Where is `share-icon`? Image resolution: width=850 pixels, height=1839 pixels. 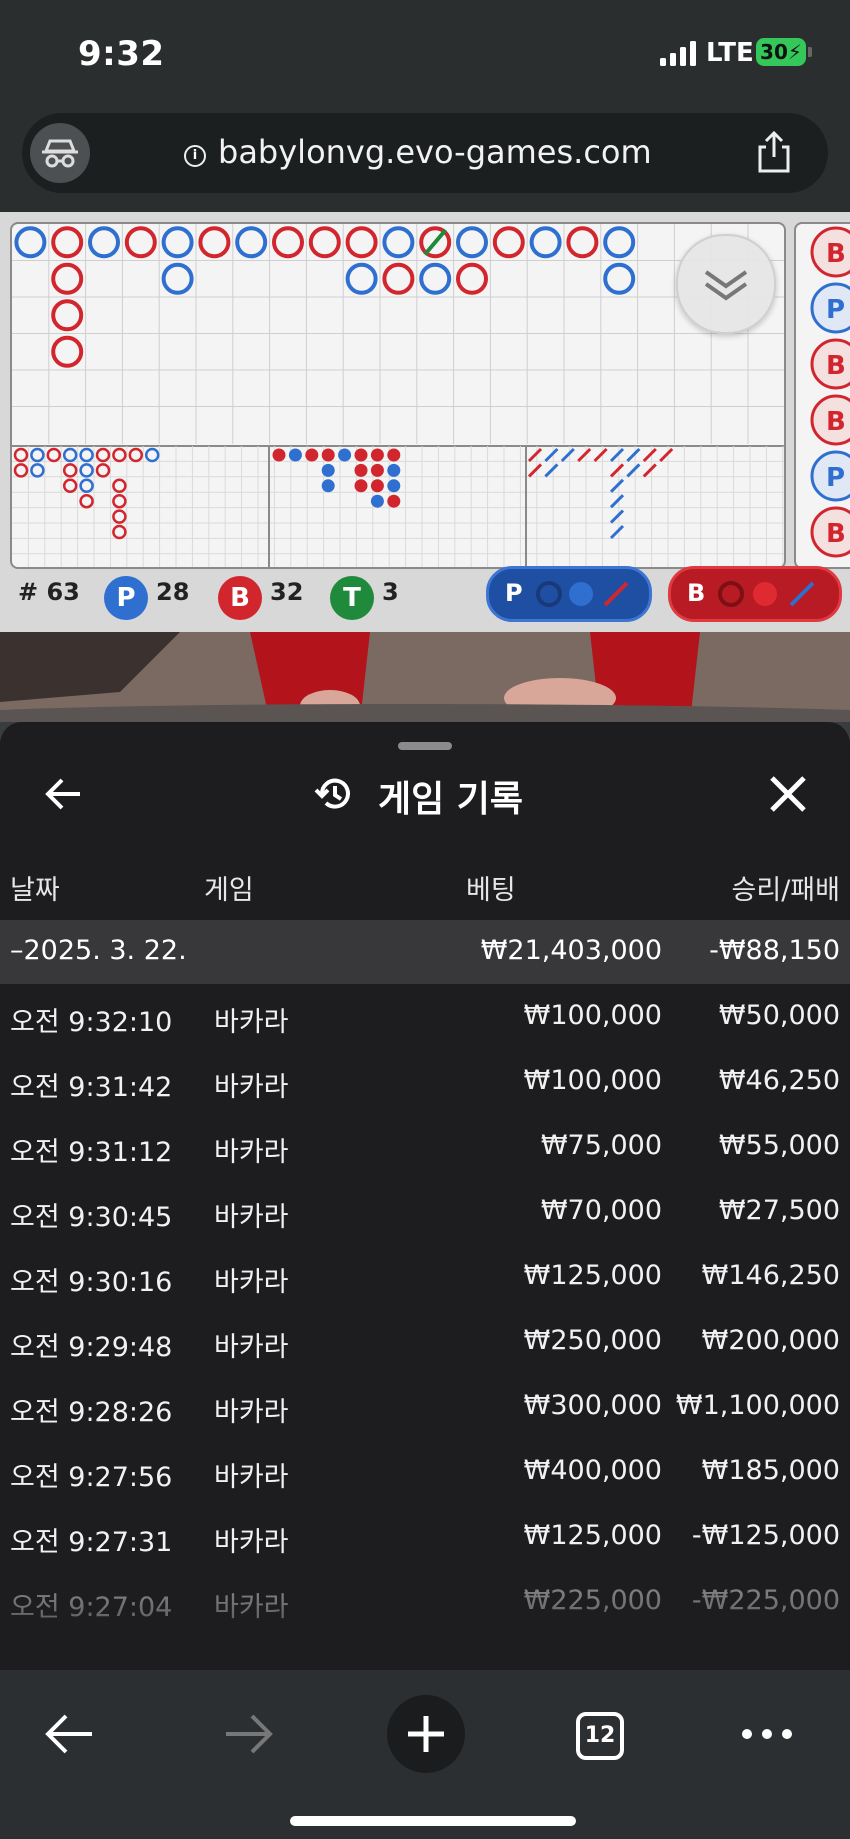 share-icon is located at coordinates (774, 152).